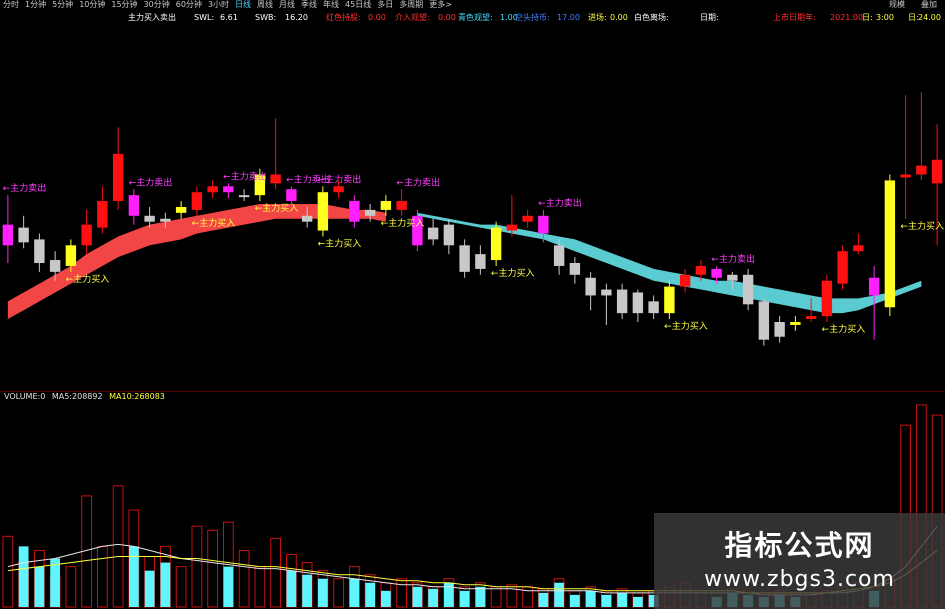  I want to click on toolbar-right-label-1: 规模, so click(897, 5).